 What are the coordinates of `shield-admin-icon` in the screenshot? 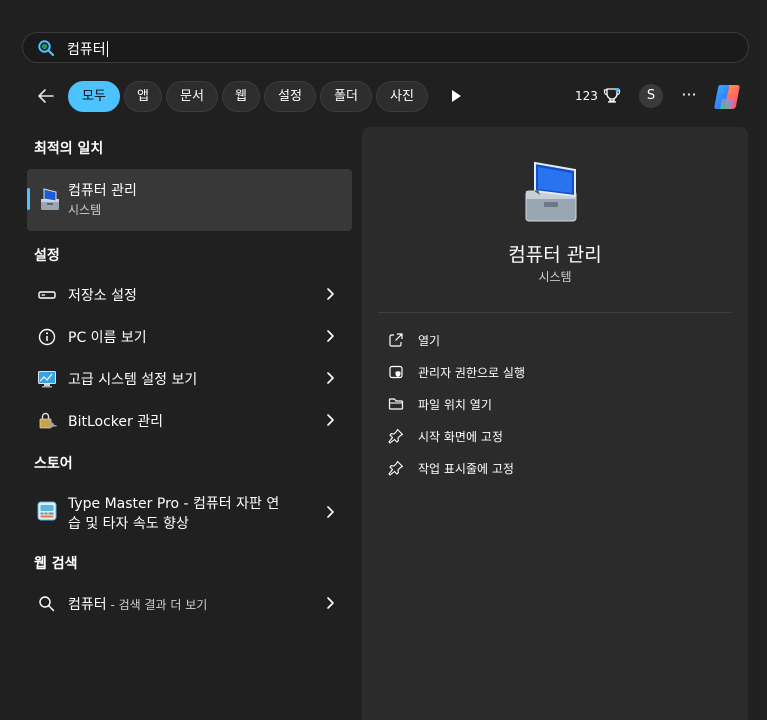 It's located at (396, 372).